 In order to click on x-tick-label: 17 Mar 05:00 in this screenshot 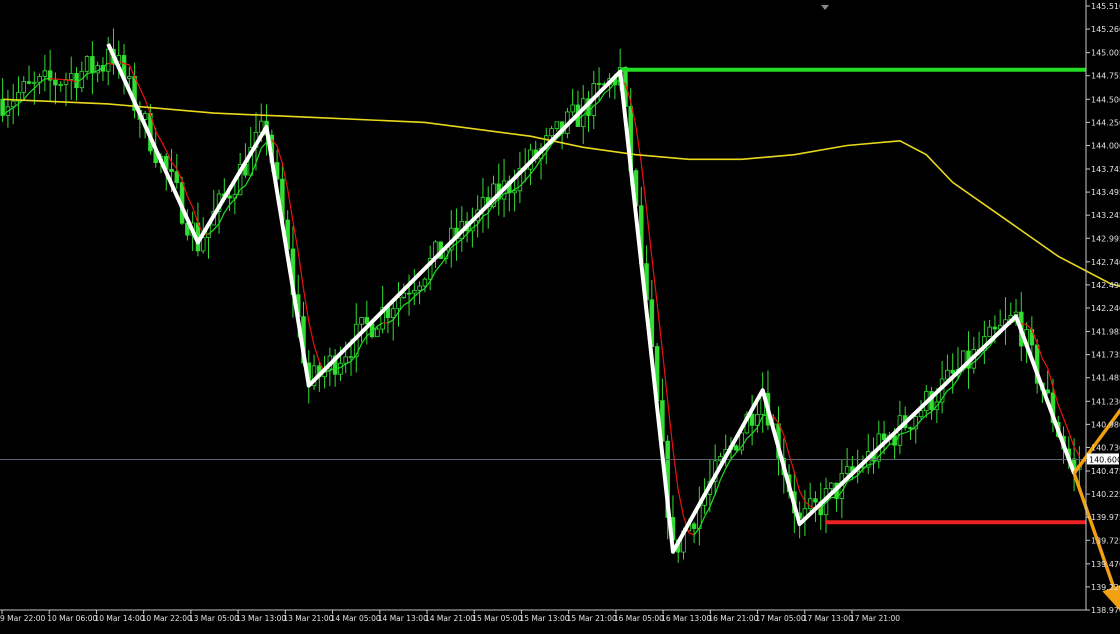, I will do `click(781, 618)`.